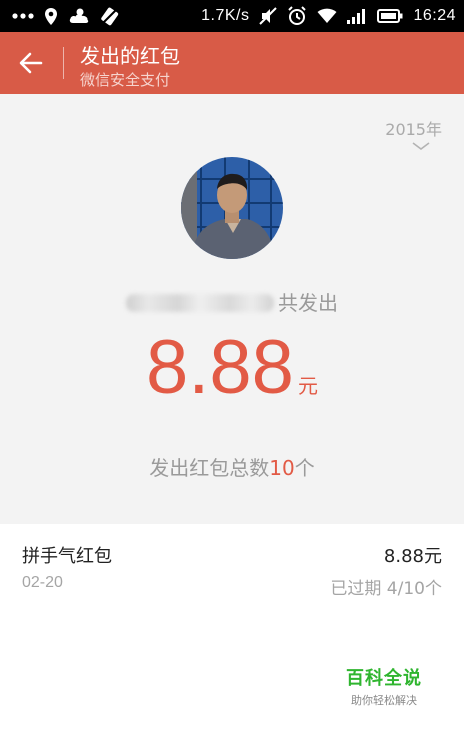 The image size is (464, 734). I want to click on count-value: 10, so click(282, 468).